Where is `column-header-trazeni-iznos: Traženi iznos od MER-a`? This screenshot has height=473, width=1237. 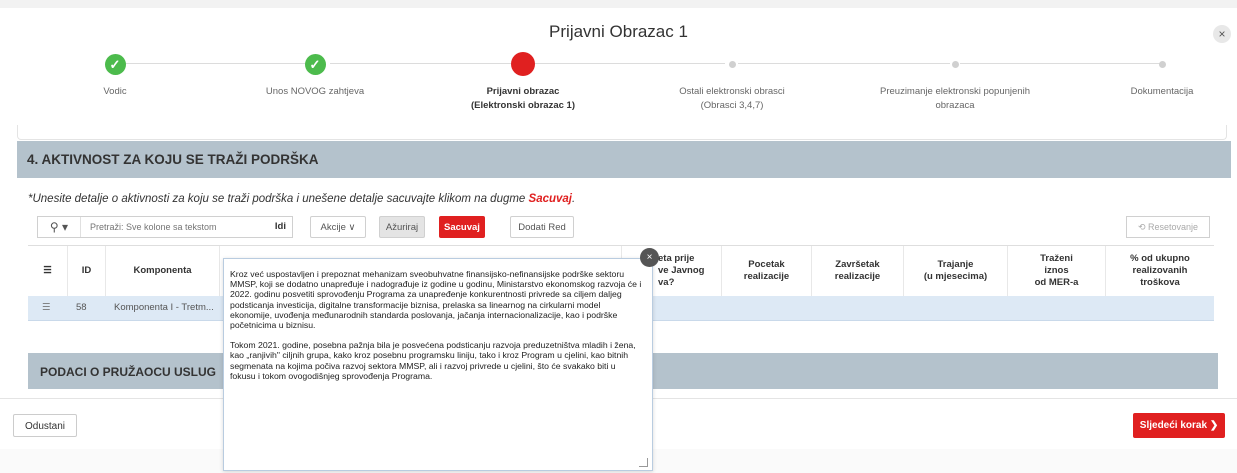 column-header-trazeni-iznos: Traženi iznos od MER-a is located at coordinates (1057, 271).